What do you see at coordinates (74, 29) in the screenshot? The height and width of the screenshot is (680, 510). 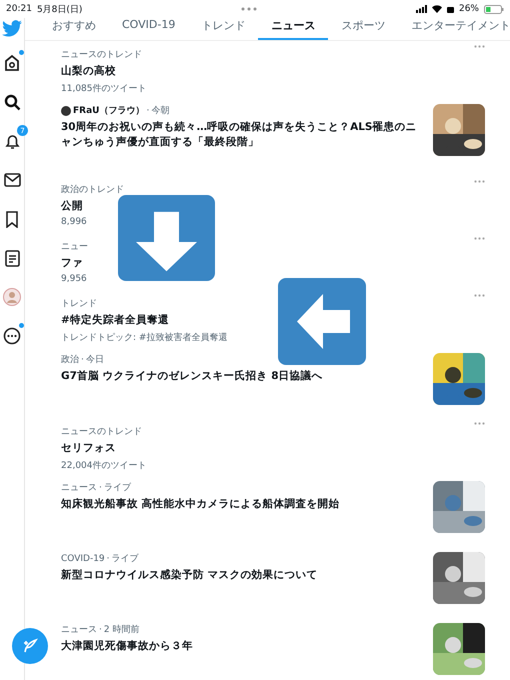 I see `tab: おすすめ` at bounding box center [74, 29].